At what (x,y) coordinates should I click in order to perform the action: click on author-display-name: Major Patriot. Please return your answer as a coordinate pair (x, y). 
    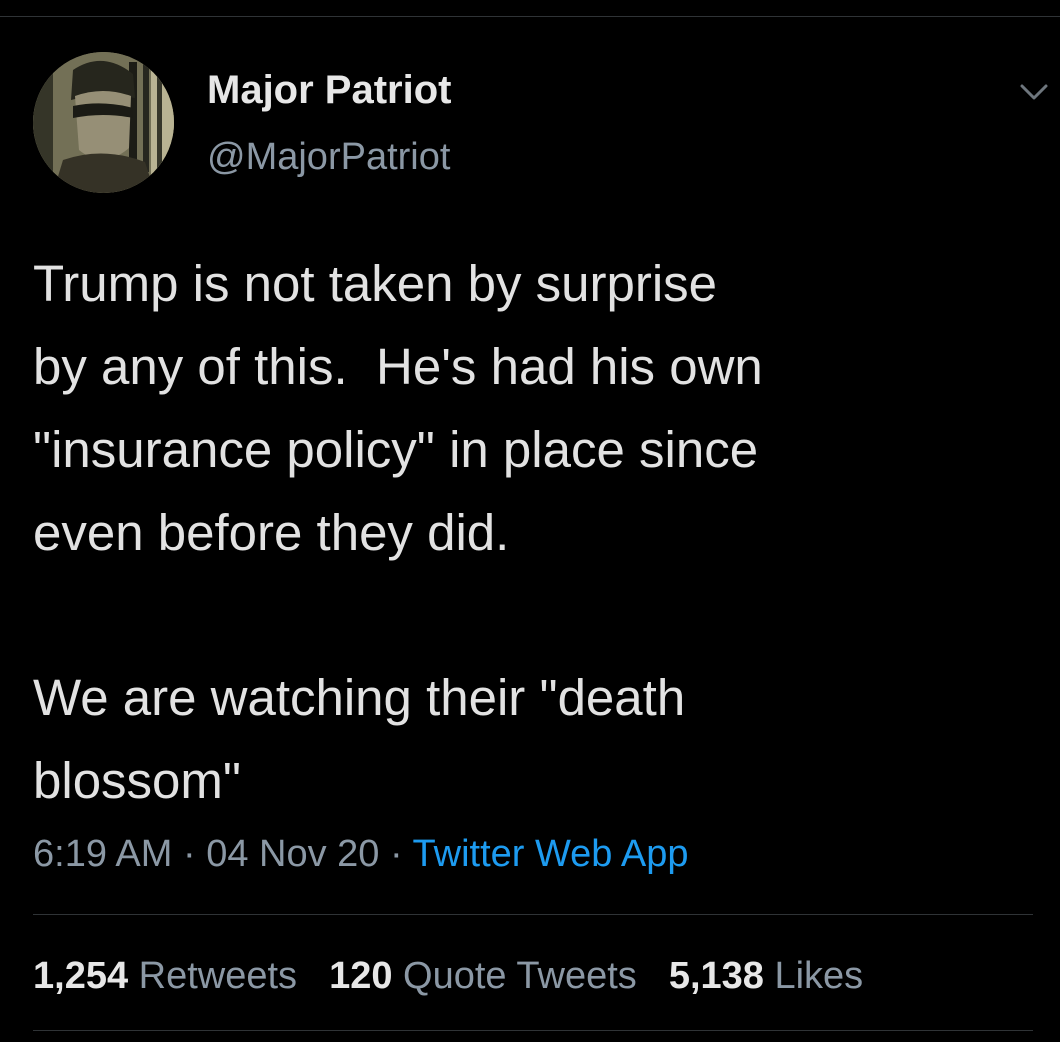
    Looking at the image, I should click on (329, 90).